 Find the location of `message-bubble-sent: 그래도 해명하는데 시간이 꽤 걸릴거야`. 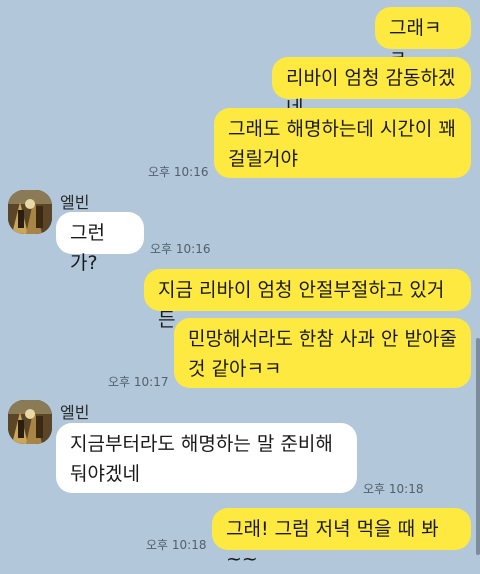

message-bubble-sent: 그래도 해명하는데 시간이 꽤 걸릴거야 is located at coordinates (342, 143).